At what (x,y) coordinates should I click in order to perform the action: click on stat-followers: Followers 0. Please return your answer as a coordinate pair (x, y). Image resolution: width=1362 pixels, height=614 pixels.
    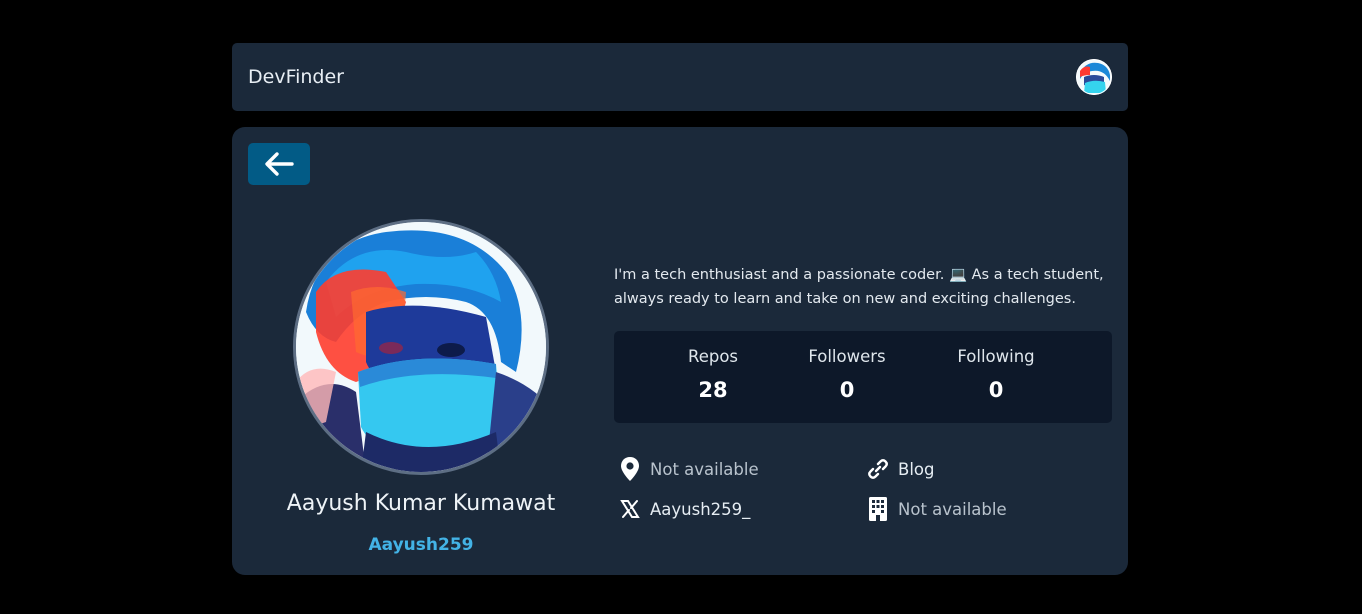
    Looking at the image, I should click on (847, 366).